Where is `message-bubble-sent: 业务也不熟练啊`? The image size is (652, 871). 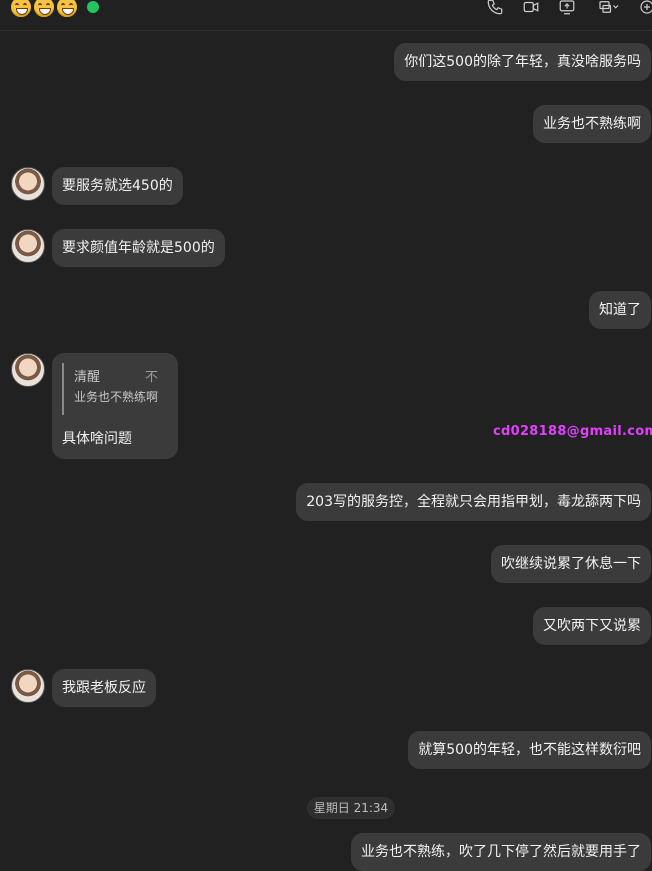
message-bubble-sent: 业务也不熟练啊 is located at coordinates (592, 124).